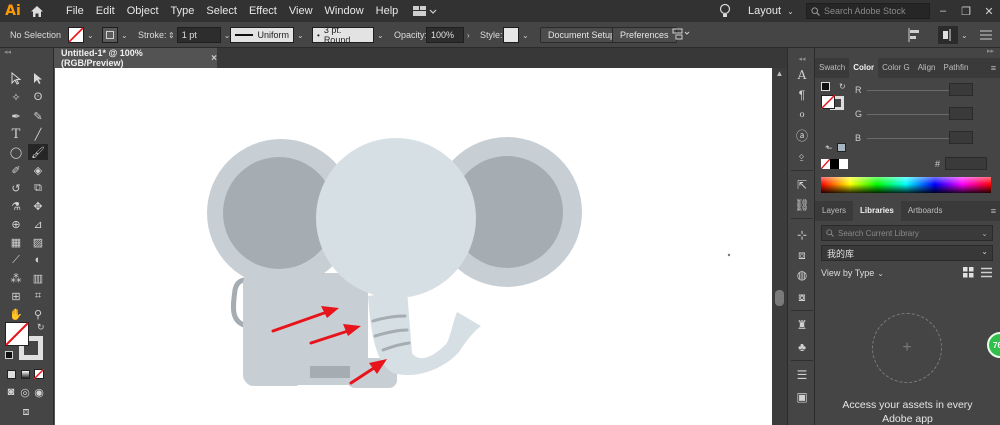 This screenshot has height=425, width=1000. I want to click on menu-file: File, so click(75, 11).